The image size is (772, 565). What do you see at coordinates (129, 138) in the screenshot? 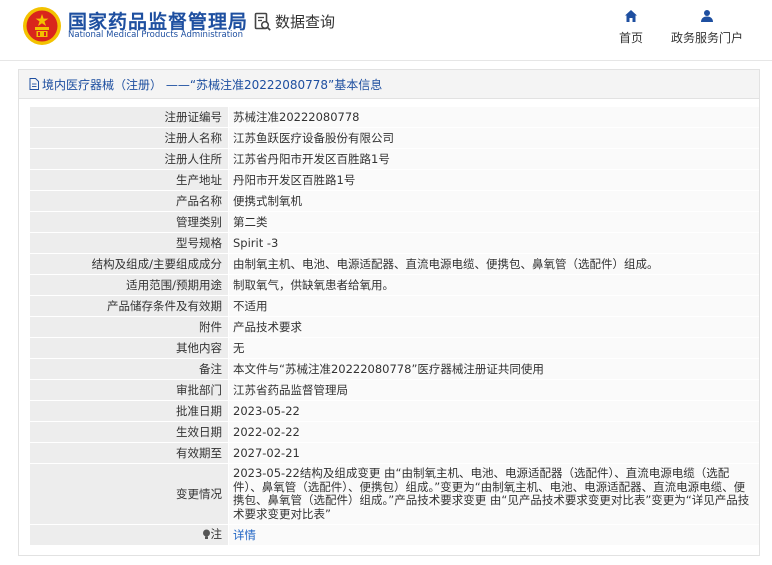
I see `row-label: 注册人名称` at bounding box center [129, 138].